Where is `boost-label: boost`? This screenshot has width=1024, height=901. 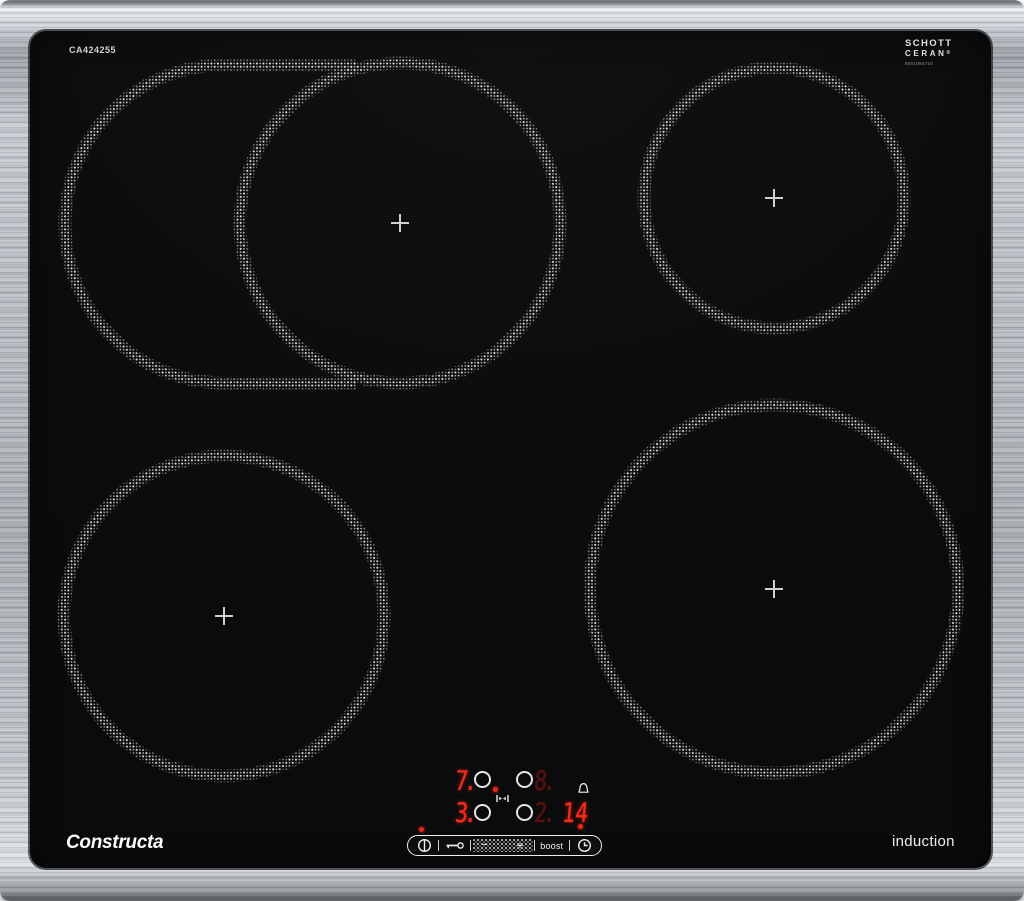
boost-label: boost is located at coordinates (552, 845).